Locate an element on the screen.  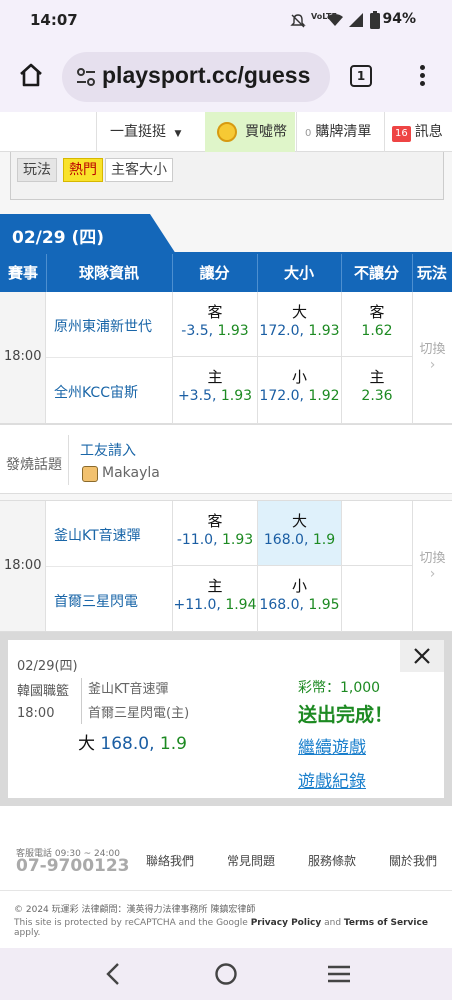
privacy-policy-link: Privacy Policy is located at coordinates (286, 923).